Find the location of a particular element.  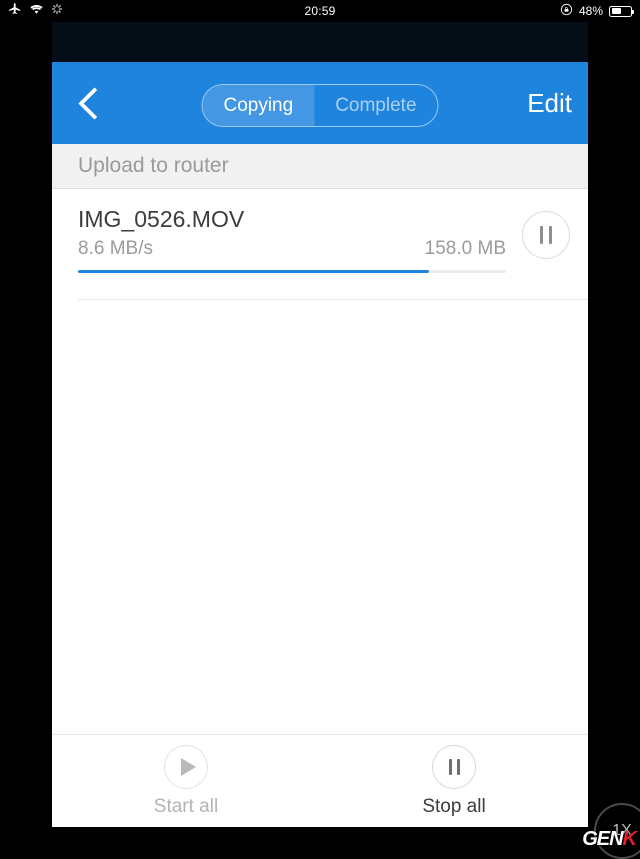

segment-copying-label: Copying is located at coordinates (258, 105).